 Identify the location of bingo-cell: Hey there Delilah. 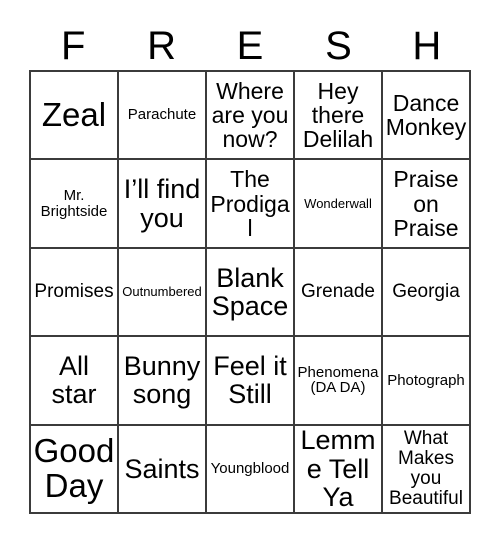
(339, 116).